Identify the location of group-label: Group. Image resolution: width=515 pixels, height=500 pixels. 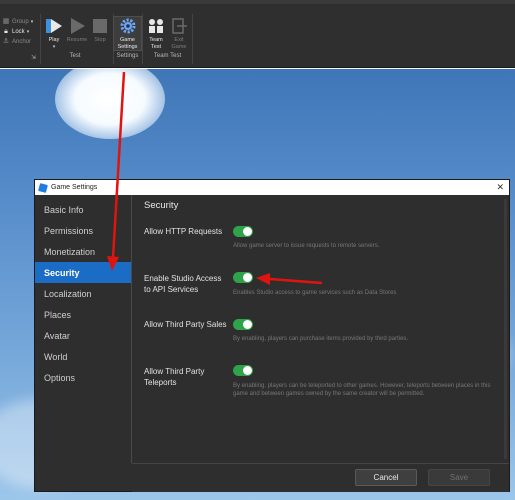
(20, 22).